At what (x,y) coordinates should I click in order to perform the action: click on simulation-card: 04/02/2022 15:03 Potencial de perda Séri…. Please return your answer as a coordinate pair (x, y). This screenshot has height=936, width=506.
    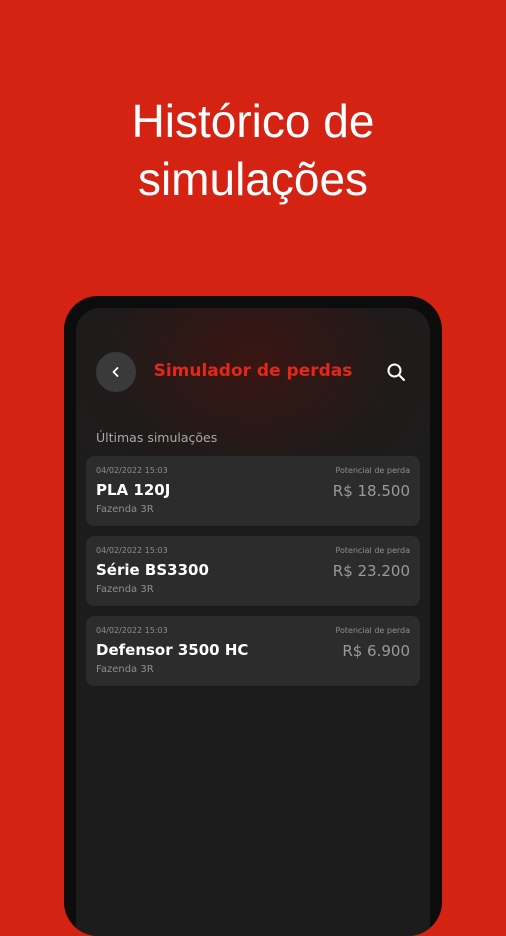
    Looking at the image, I should click on (253, 571).